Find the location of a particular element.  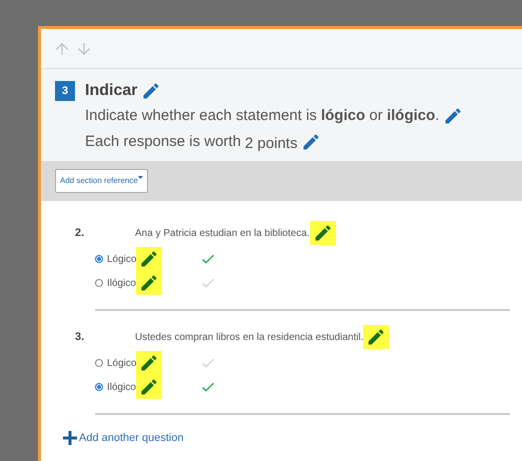

points-label: Each response is worth is located at coordinates (163, 142).